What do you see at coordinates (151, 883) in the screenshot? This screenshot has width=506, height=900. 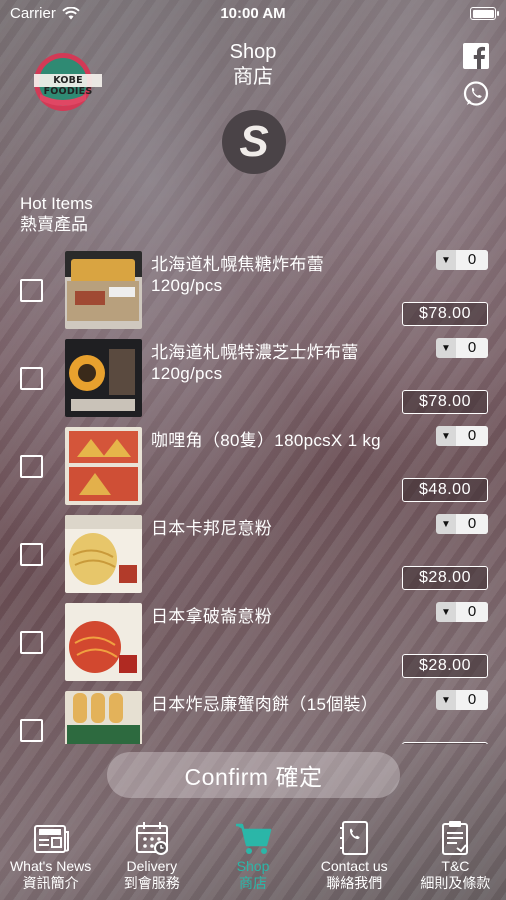 I see `tab-label-zh: 到會服務` at bounding box center [151, 883].